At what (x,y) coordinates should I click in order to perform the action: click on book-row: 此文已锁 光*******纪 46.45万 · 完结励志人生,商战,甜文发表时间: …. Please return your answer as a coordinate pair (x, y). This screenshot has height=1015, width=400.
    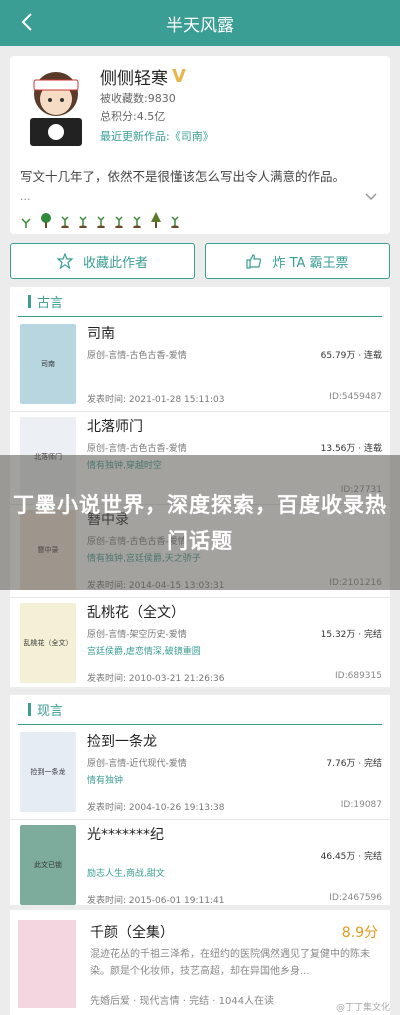
    Looking at the image, I should click on (200, 866).